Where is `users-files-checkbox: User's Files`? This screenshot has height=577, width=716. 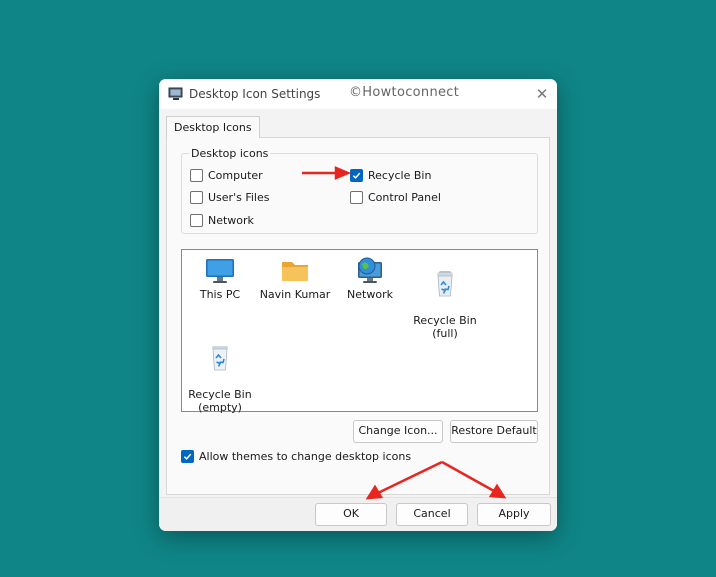 users-files-checkbox: User's Files is located at coordinates (229, 197).